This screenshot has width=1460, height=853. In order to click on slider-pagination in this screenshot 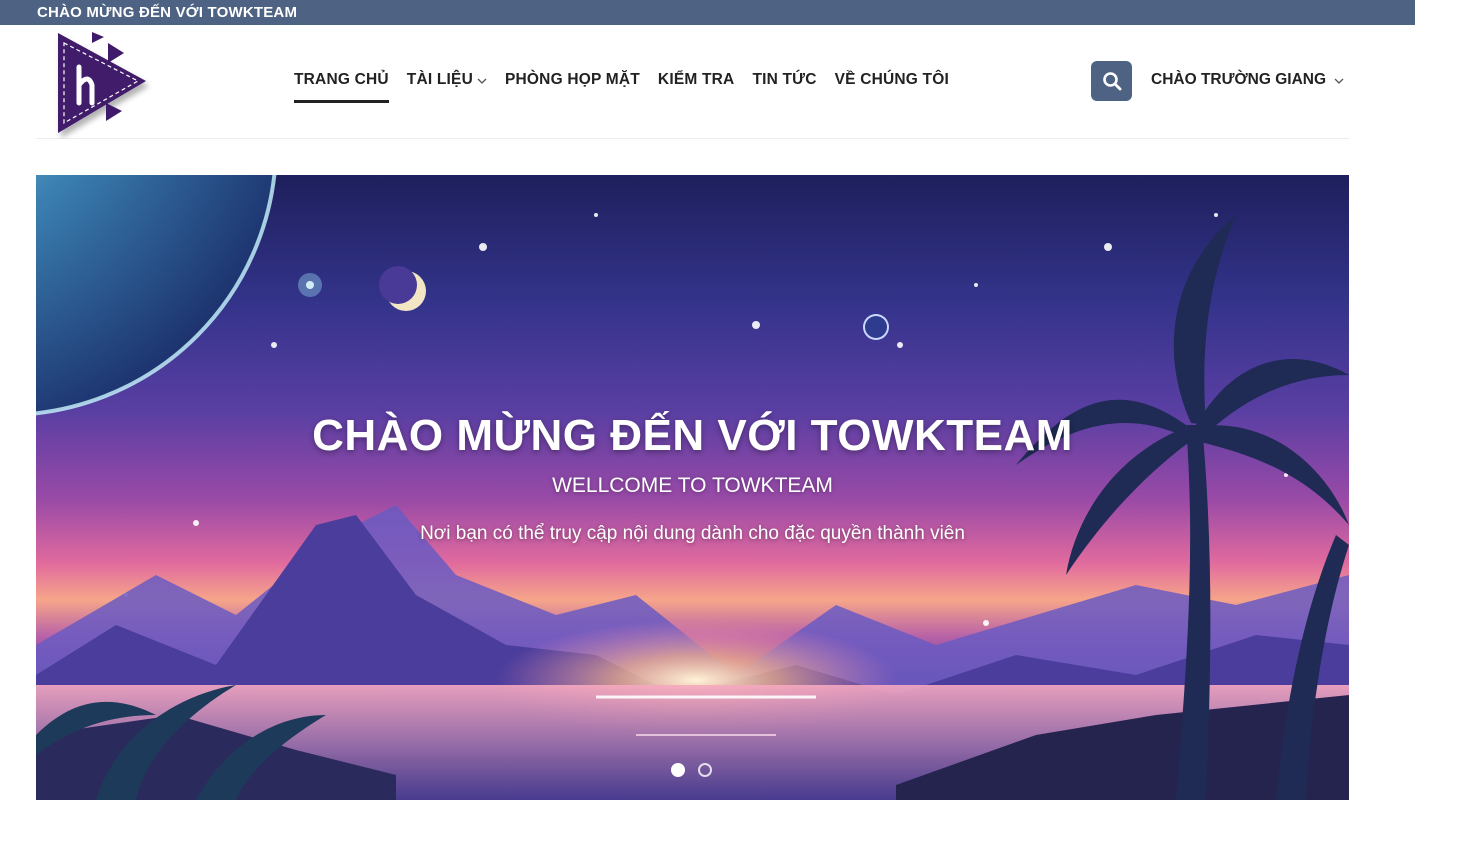, I will do `click(691, 770)`.